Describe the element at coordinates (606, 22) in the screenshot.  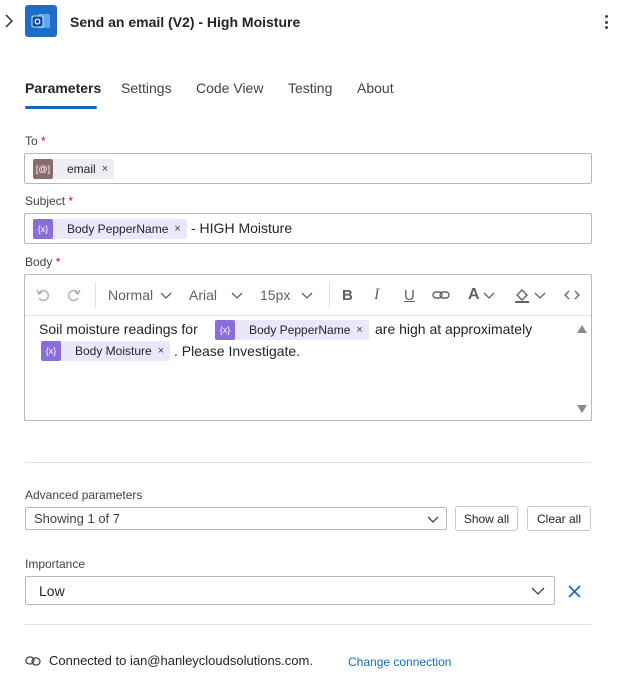
I see `more-vertical-icon` at that location.